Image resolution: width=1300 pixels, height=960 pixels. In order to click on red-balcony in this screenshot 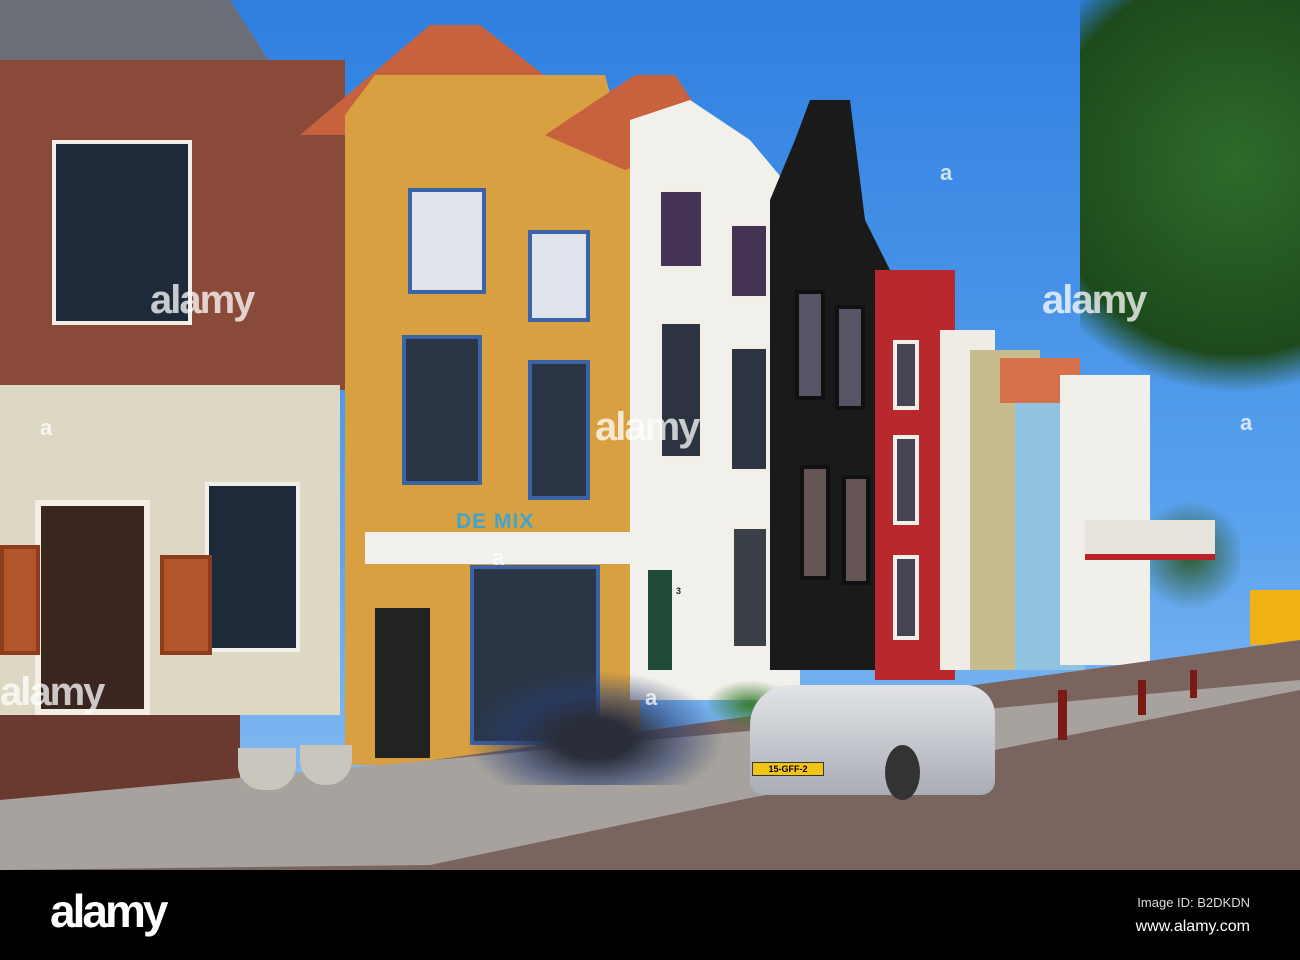, I will do `click(1150, 540)`.